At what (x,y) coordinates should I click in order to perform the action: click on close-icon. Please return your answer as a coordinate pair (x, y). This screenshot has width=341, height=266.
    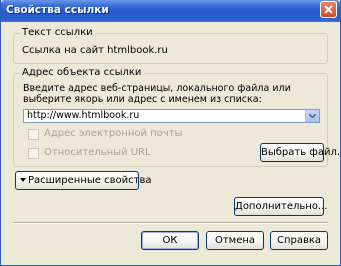
    Looking at the image, I should click on (328, 9).